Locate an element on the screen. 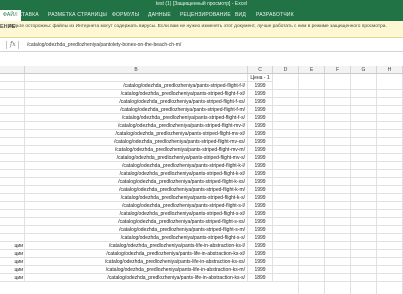  cell-c: 1899 is located at coordinates (260, 278).